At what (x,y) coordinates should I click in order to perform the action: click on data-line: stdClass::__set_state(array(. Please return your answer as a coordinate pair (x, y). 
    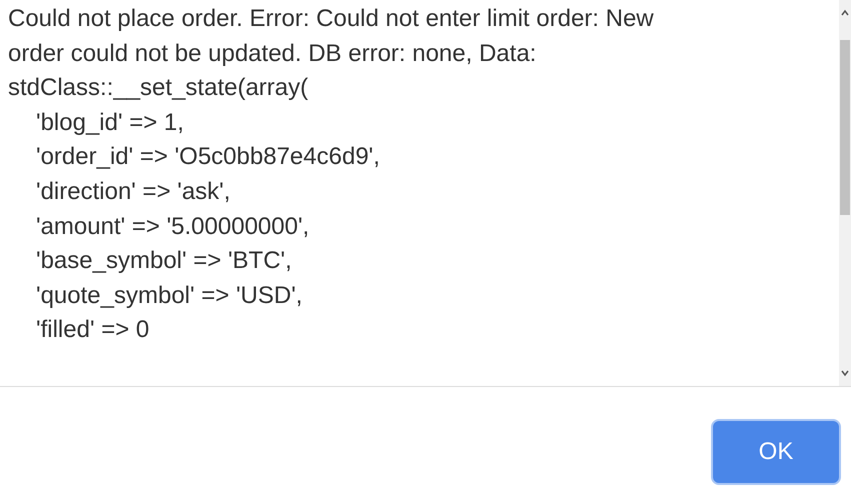
    Looking at the image, I should click on (159, 88).